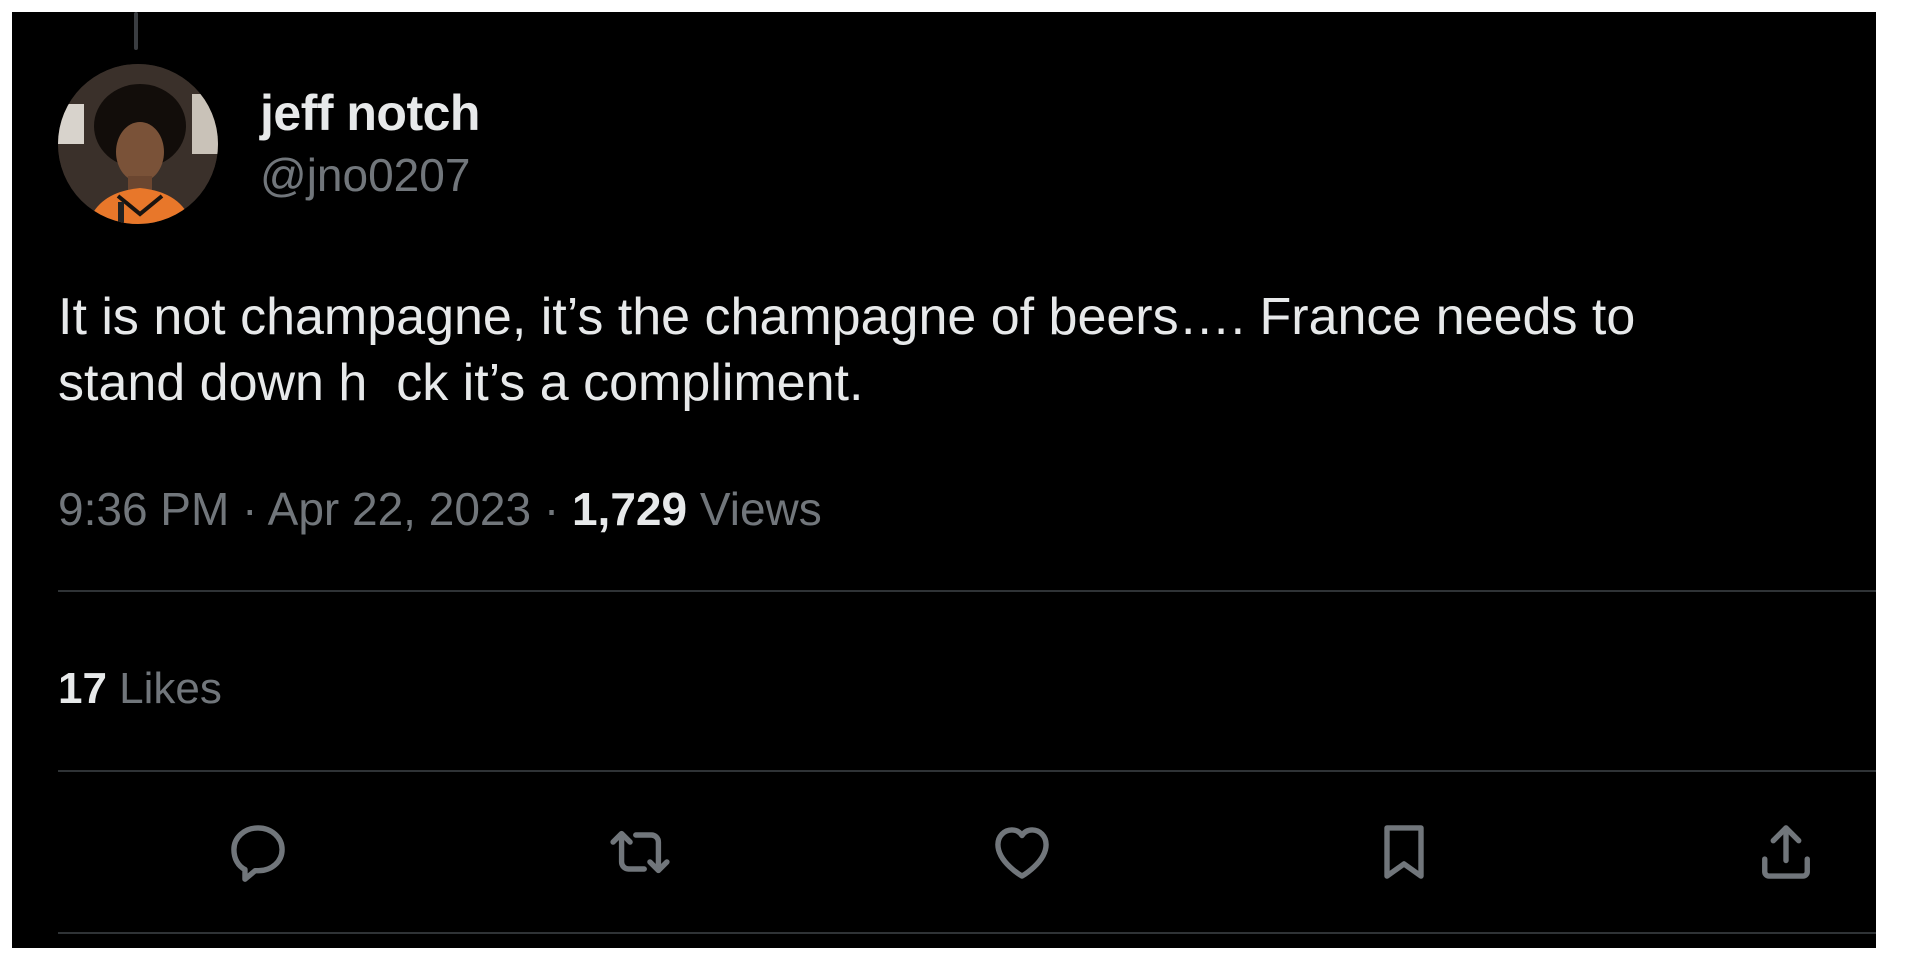 The height and width of the screenshot is (960, 1920). Describe the element at coordinates (143, 509) in the screenshot. I see `tweet-time: 9:36 PM` at that location.